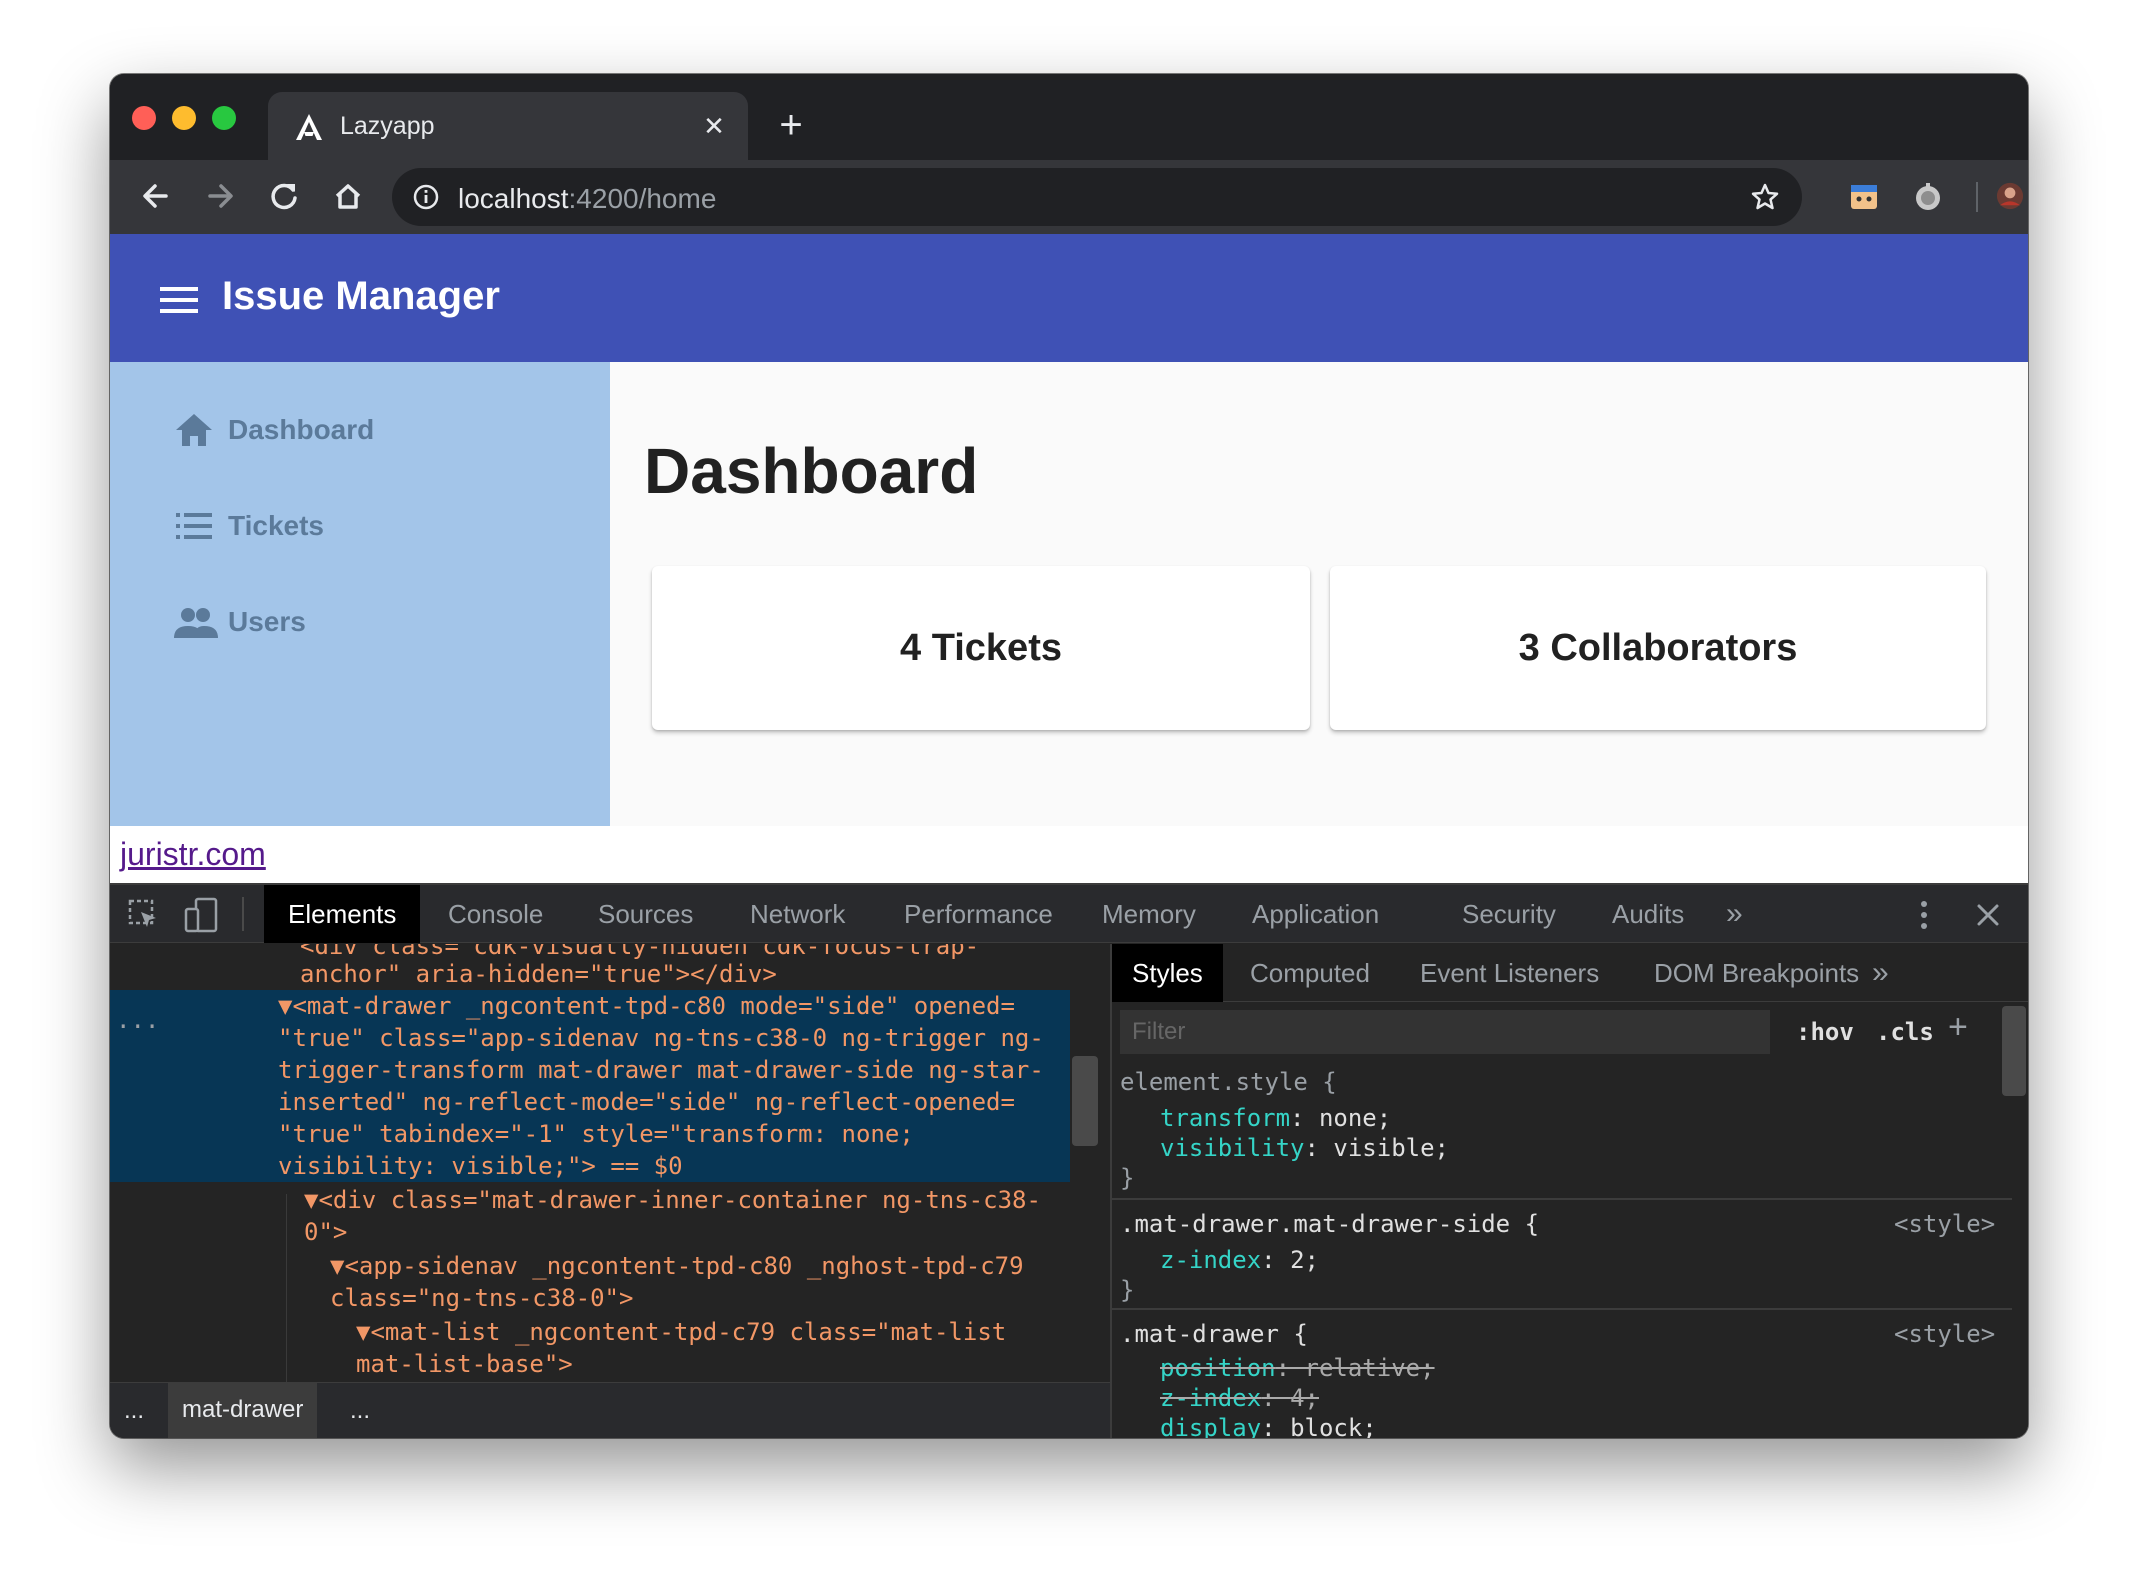  Describe the element at coordinates (1445, 1032) in the screenshot. I see `styles-filter-input: Filter` at that location.